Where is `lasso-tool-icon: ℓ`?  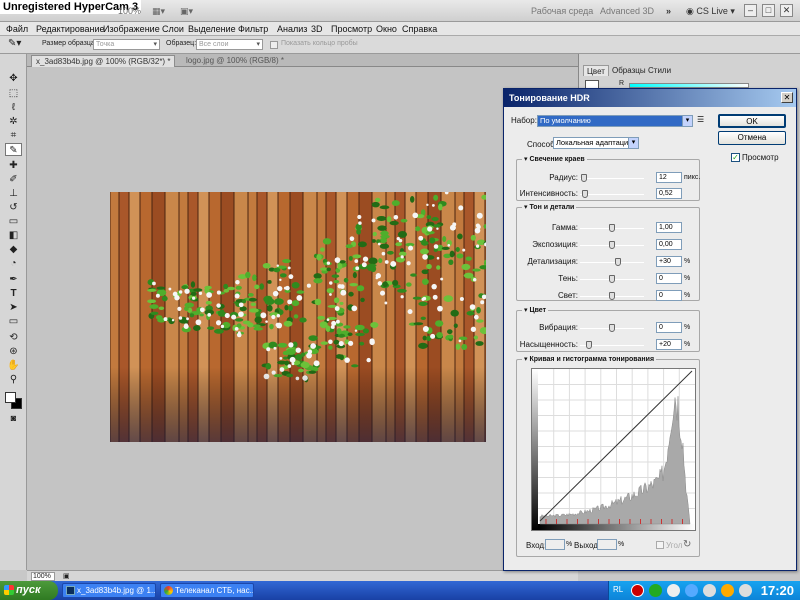 lasso-tool-icon: ℓ is located at coordinates (13, 107).